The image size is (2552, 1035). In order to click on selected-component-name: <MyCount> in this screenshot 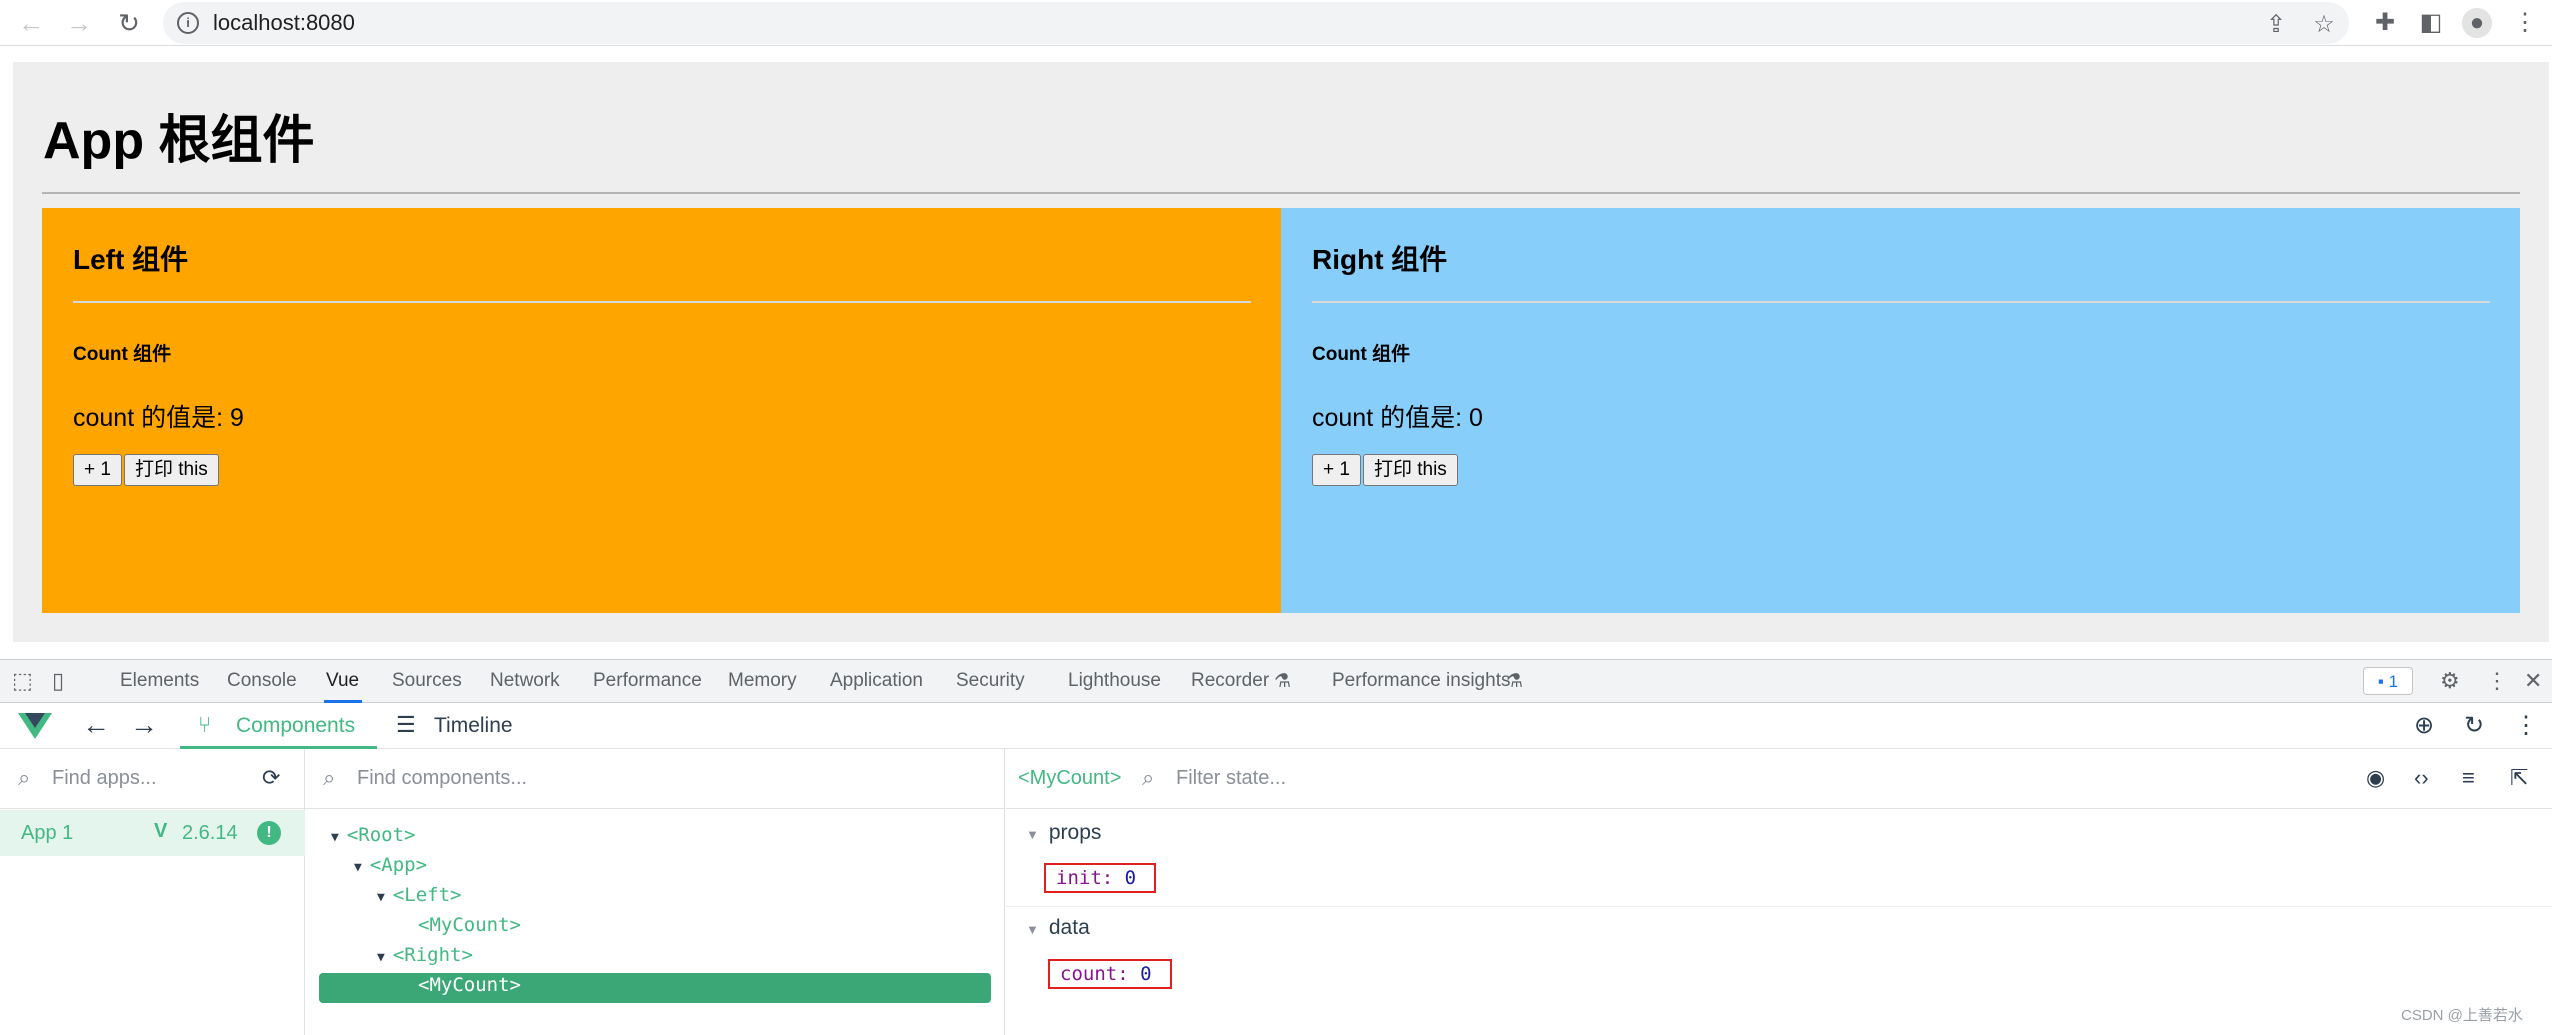, I will do `click(1070, 778)`.